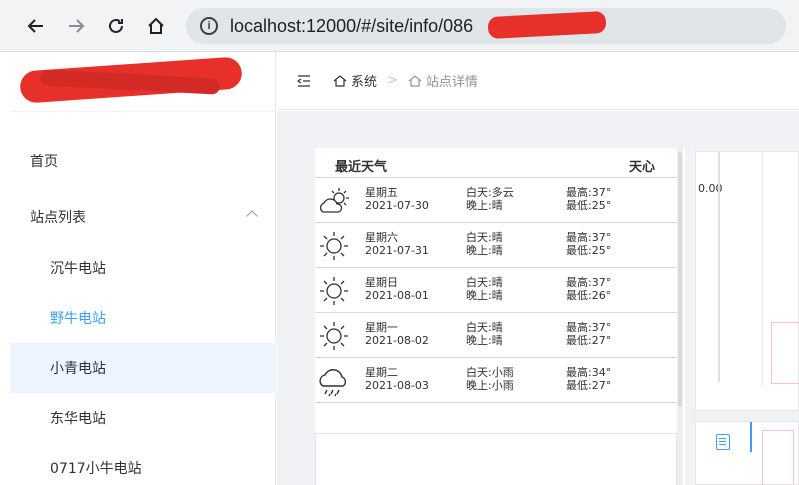 Image resolution: width=799 pixels, height=485 pixels. I want to click on weather-row: 星期五 2021-07-30 白天:多云 晚上:晴 最高:37° 最低:25°, so click(496, 200).